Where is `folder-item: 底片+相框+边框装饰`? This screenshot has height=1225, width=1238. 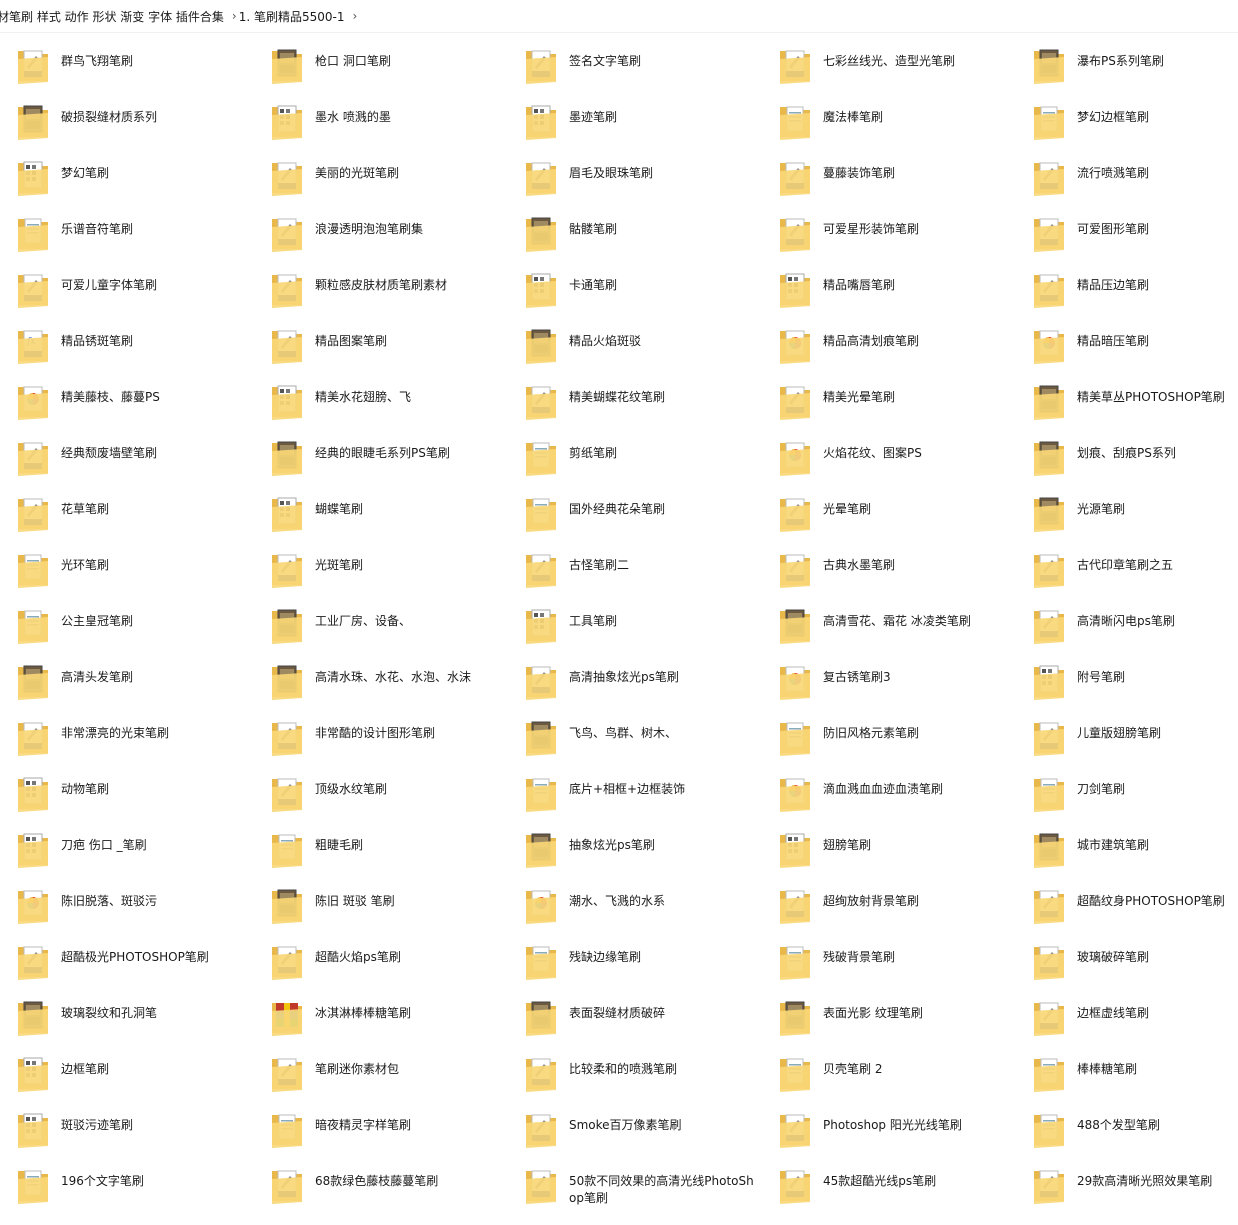 folder-item: 底片+相框+边框装饰 is located at coordinates (635, 789).